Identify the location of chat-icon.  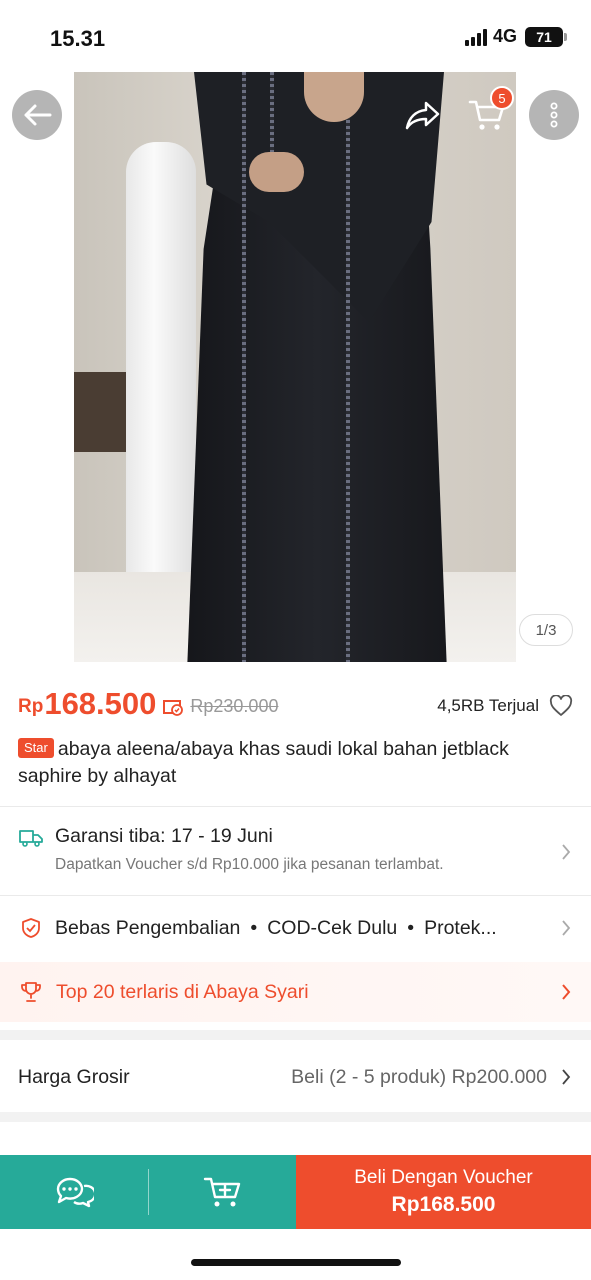
(75, 1192).